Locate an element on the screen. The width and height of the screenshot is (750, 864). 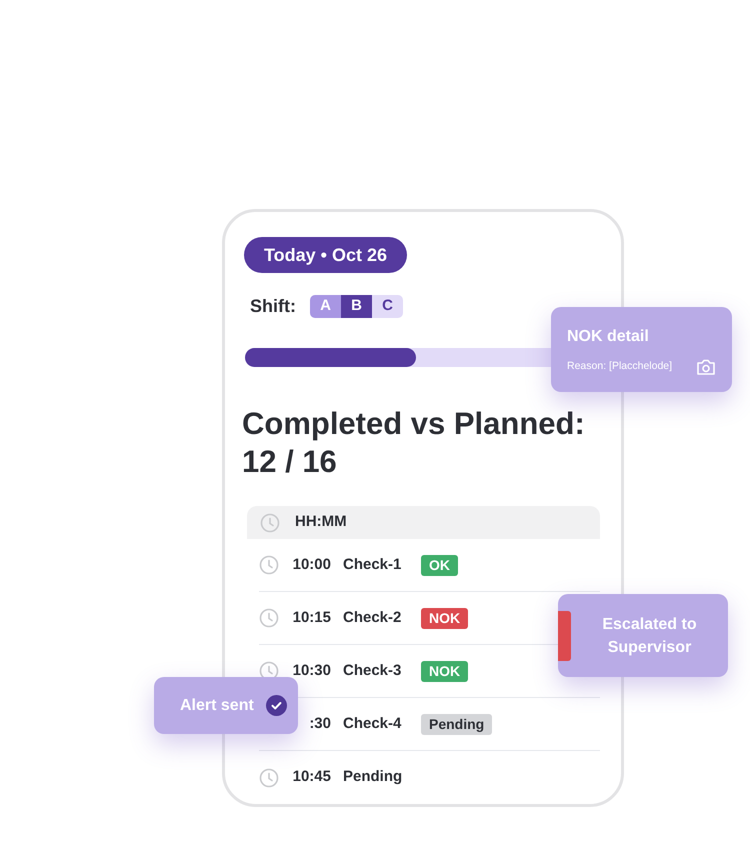
row-time: 10:15 is located at coordinates (311, 618).